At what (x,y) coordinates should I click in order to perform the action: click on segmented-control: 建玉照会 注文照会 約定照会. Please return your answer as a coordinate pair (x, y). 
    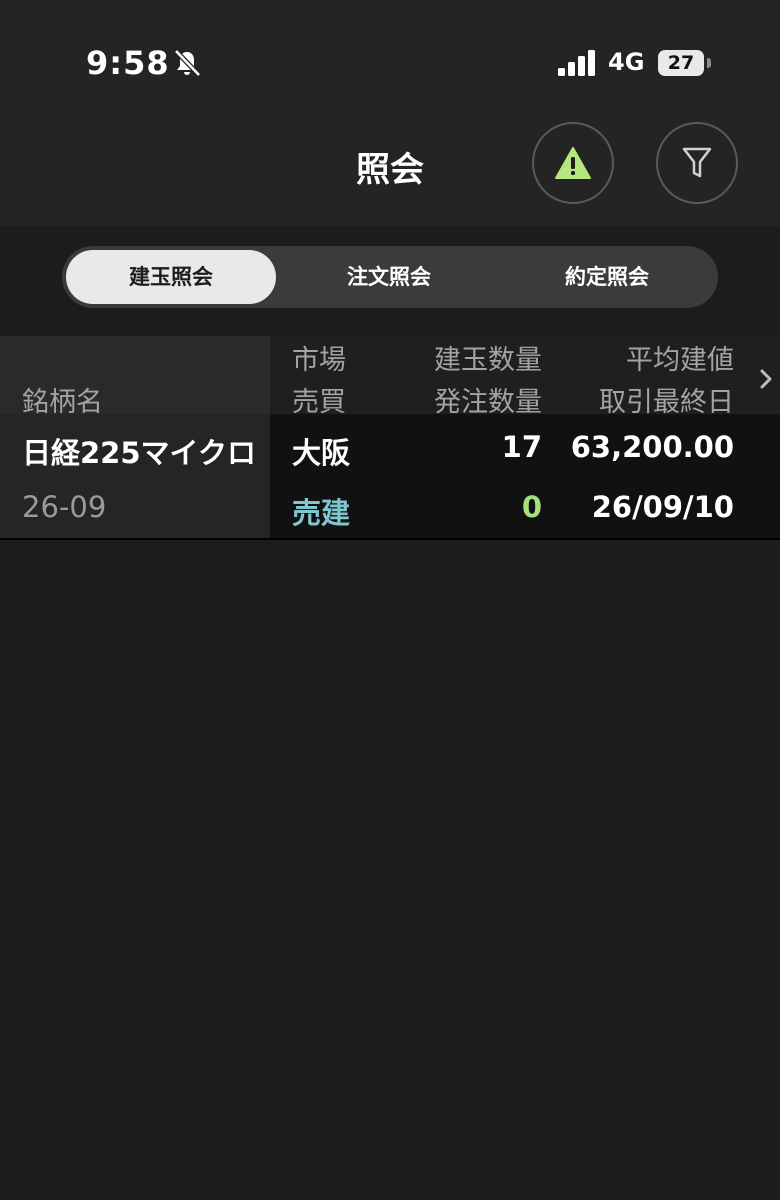
    Looking at the image, I should click on (390, 277).